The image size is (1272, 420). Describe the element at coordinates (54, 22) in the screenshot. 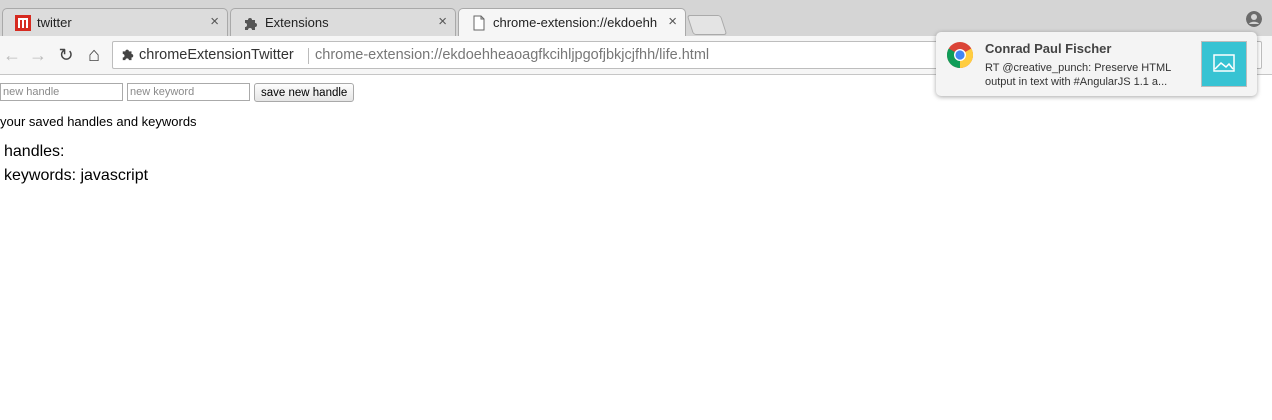

I see `tab-title: twitter` at that location.